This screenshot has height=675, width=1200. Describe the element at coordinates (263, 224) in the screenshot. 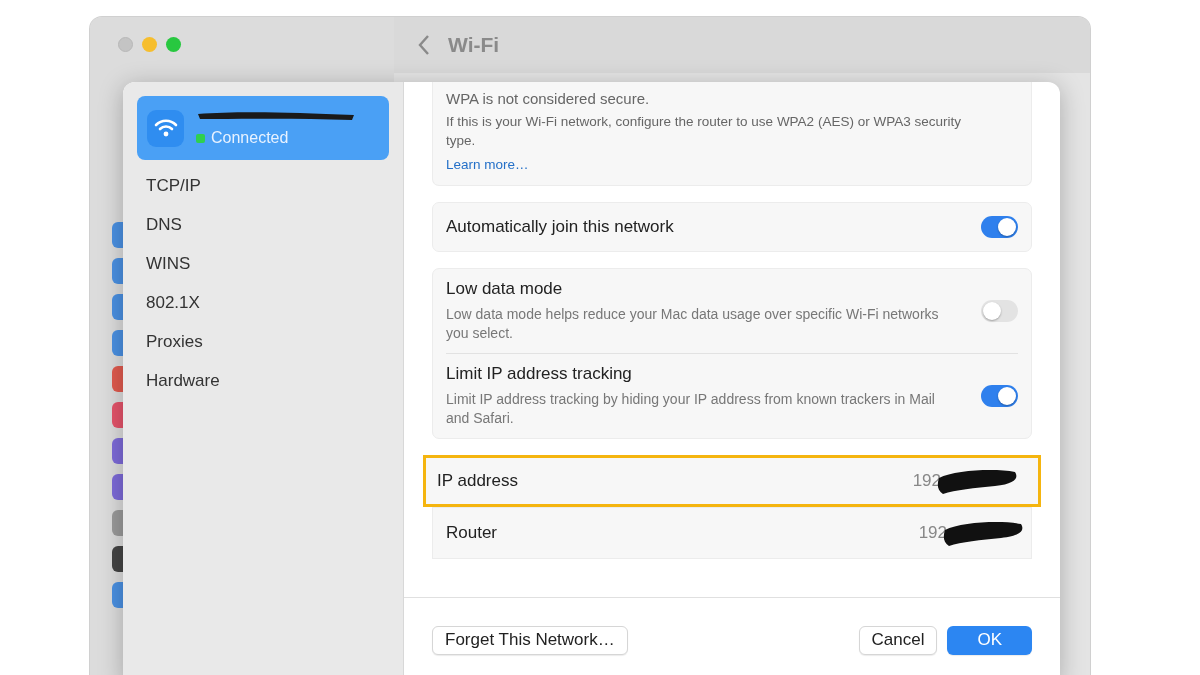

I see `sidebar-item: DNS` at that location.